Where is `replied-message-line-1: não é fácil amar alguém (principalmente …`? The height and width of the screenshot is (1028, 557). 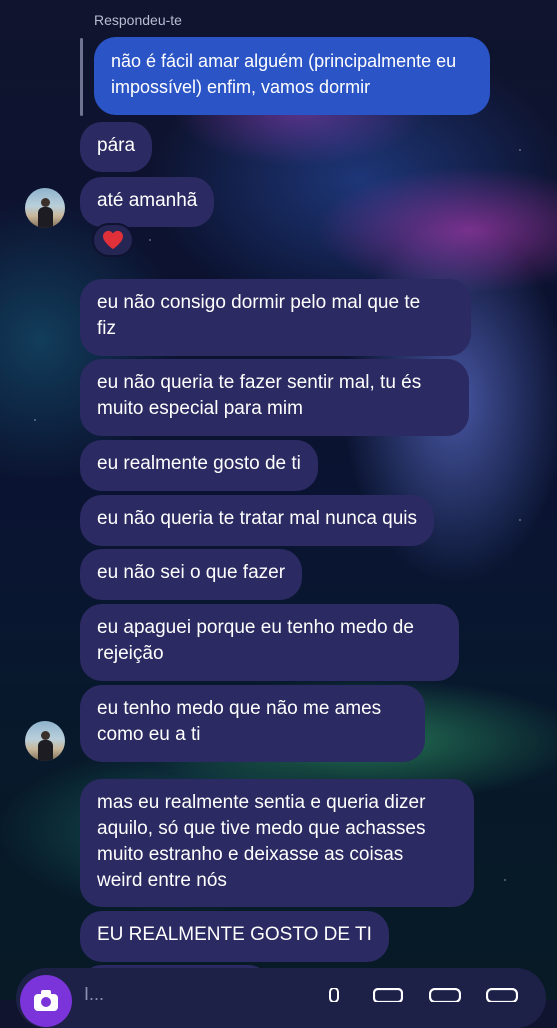
replied-message-line-1: não é fácil amar alguém (principalmente … is located at coordinates (284, 61).